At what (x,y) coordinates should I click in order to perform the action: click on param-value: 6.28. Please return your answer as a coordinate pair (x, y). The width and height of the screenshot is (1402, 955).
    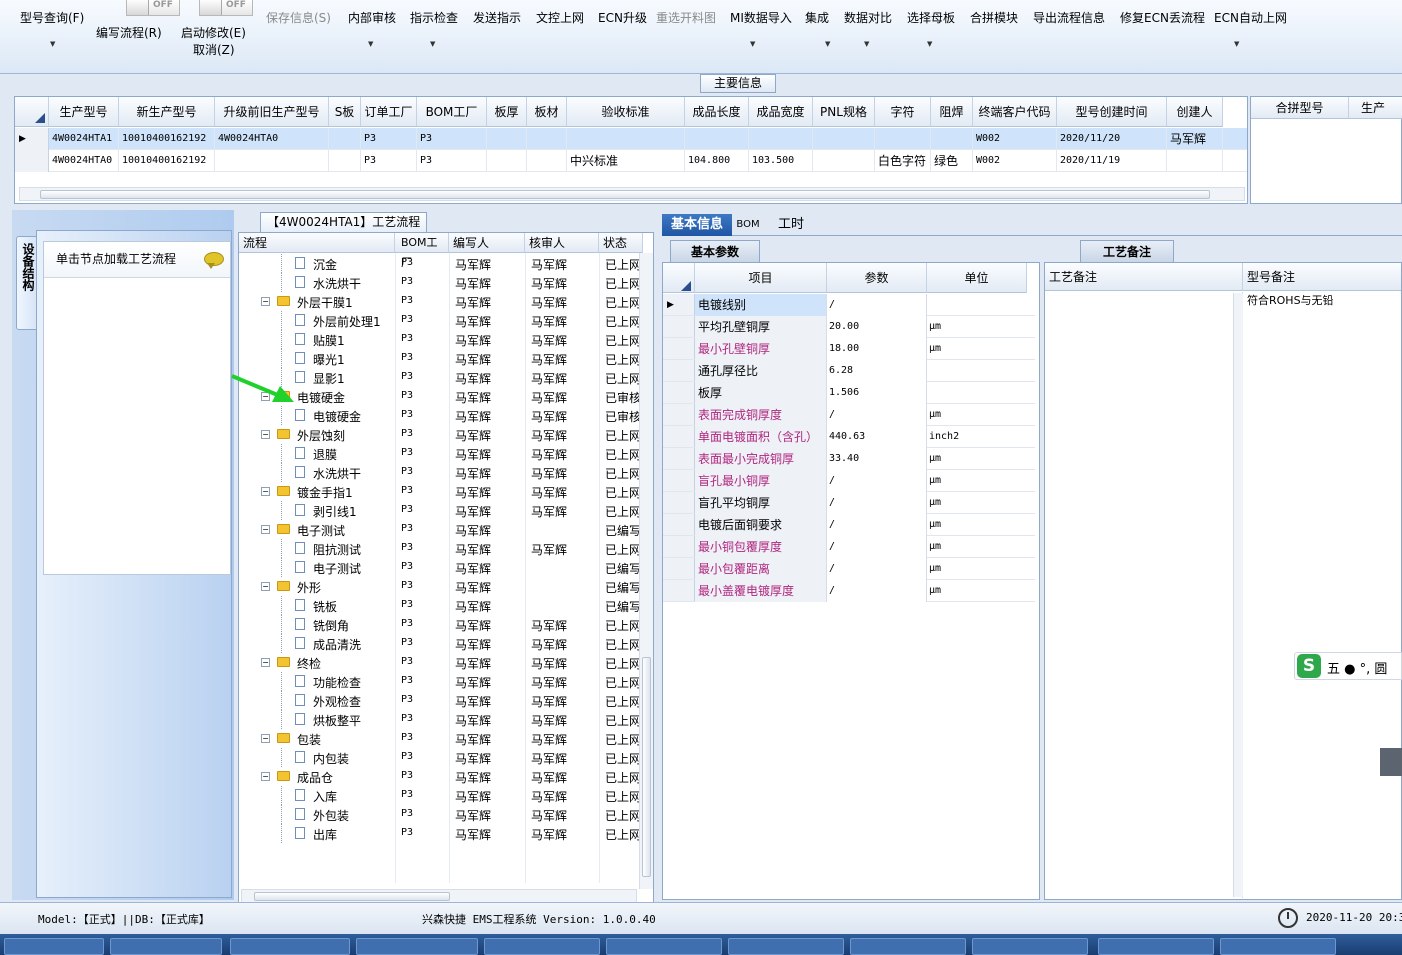
    Looking at the image, I should click on (877, 371).